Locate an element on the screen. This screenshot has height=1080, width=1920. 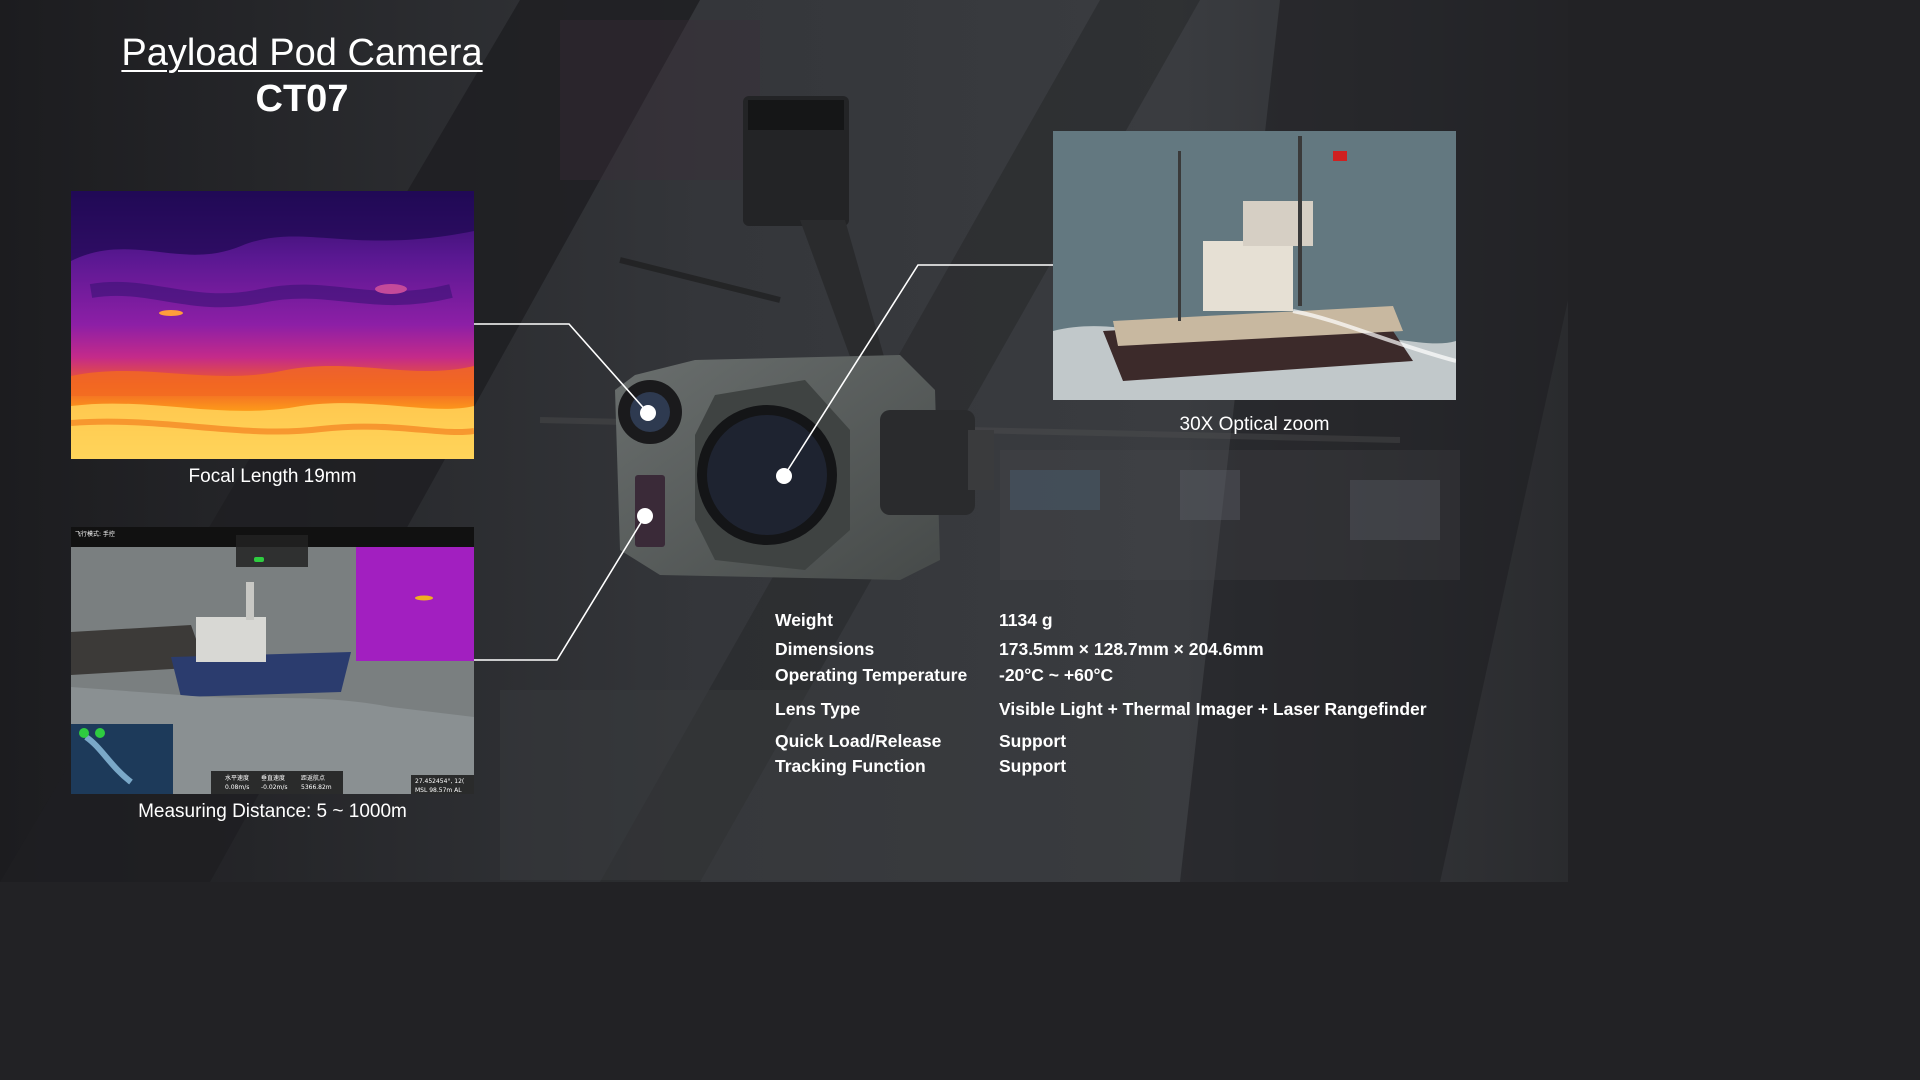
spec-value: 1134 g is located at coordinates (1026, 620).